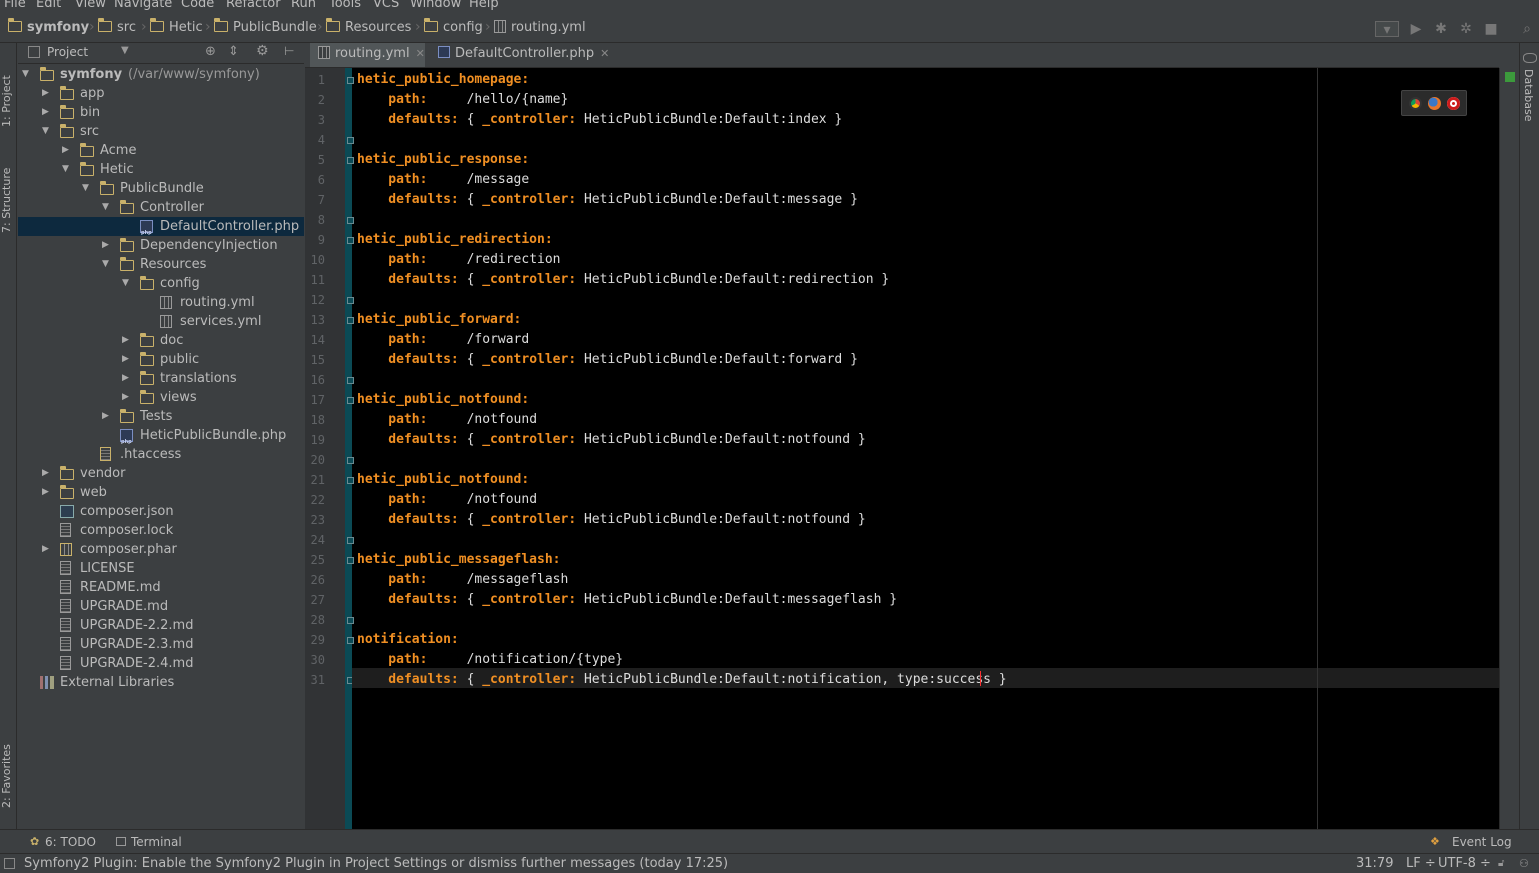 This screenshot has height=873, width=1539. What do you see at coordinates (9, 863) in the screenshot?
I see `toggle-tool-windows-icon` at bounding box center [9, 863].